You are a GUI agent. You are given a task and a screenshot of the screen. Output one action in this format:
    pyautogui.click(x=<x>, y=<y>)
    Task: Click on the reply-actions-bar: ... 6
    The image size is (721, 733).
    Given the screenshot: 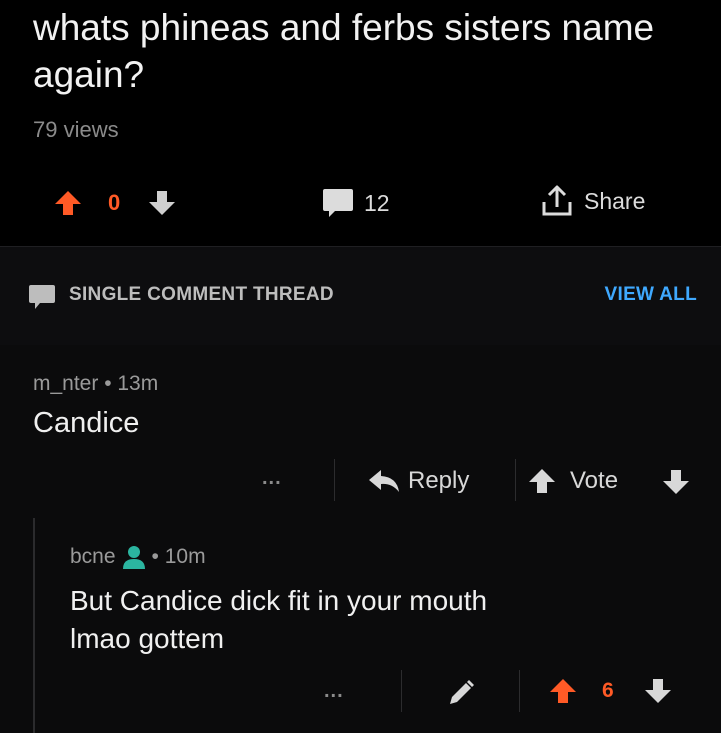 What is the action you would take?
    pyautogui.click(x=378, y=693)
    